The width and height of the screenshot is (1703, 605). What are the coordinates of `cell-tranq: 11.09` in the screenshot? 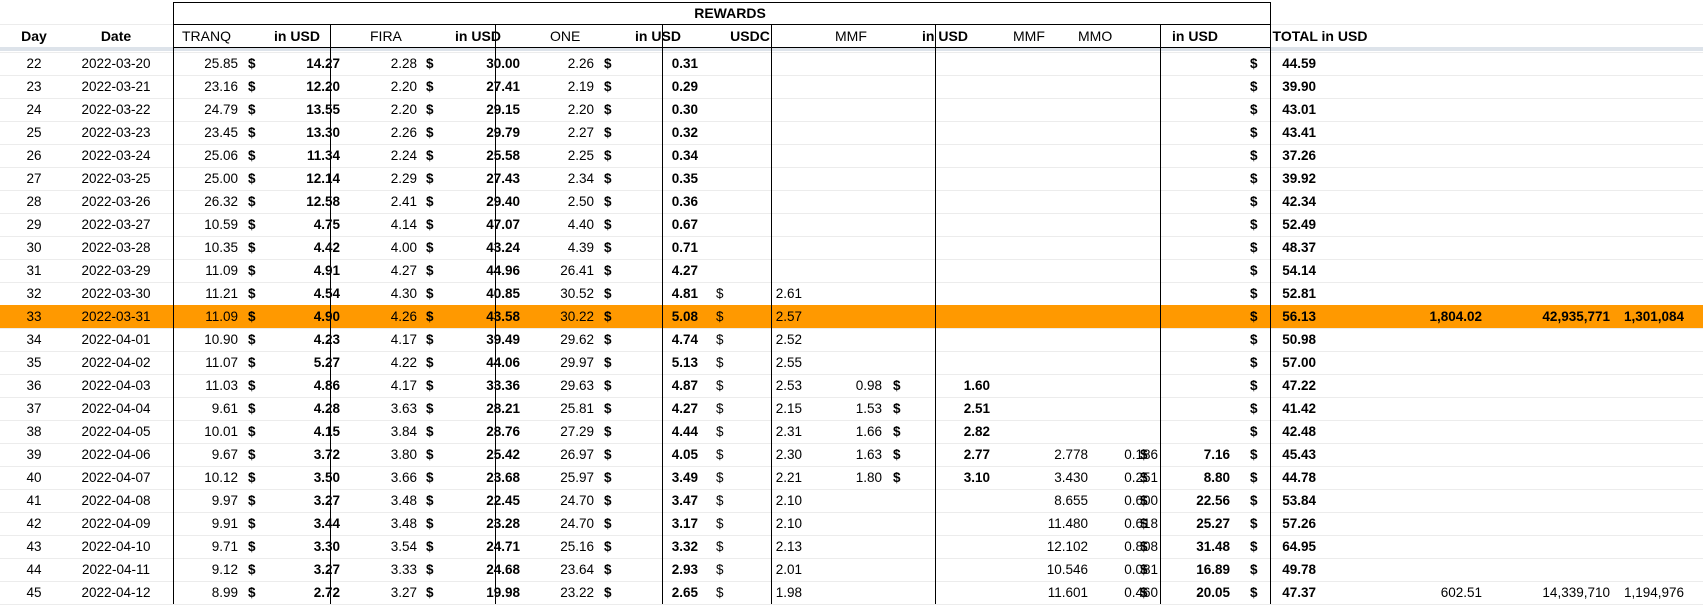 It's located at (205, 270).